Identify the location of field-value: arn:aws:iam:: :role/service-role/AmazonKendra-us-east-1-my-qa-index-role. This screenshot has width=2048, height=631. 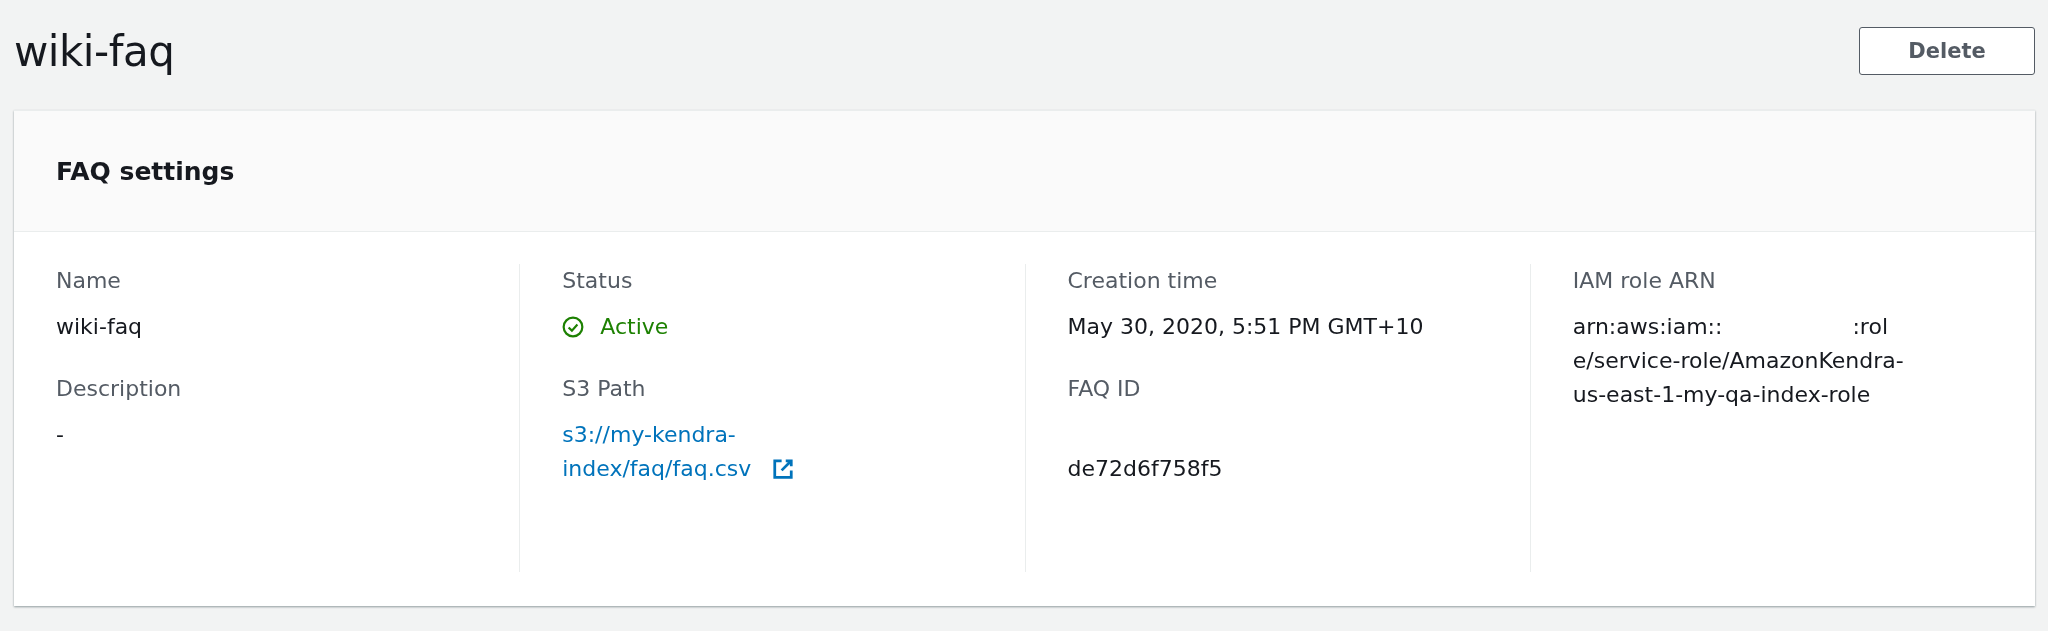
(1738, 361).